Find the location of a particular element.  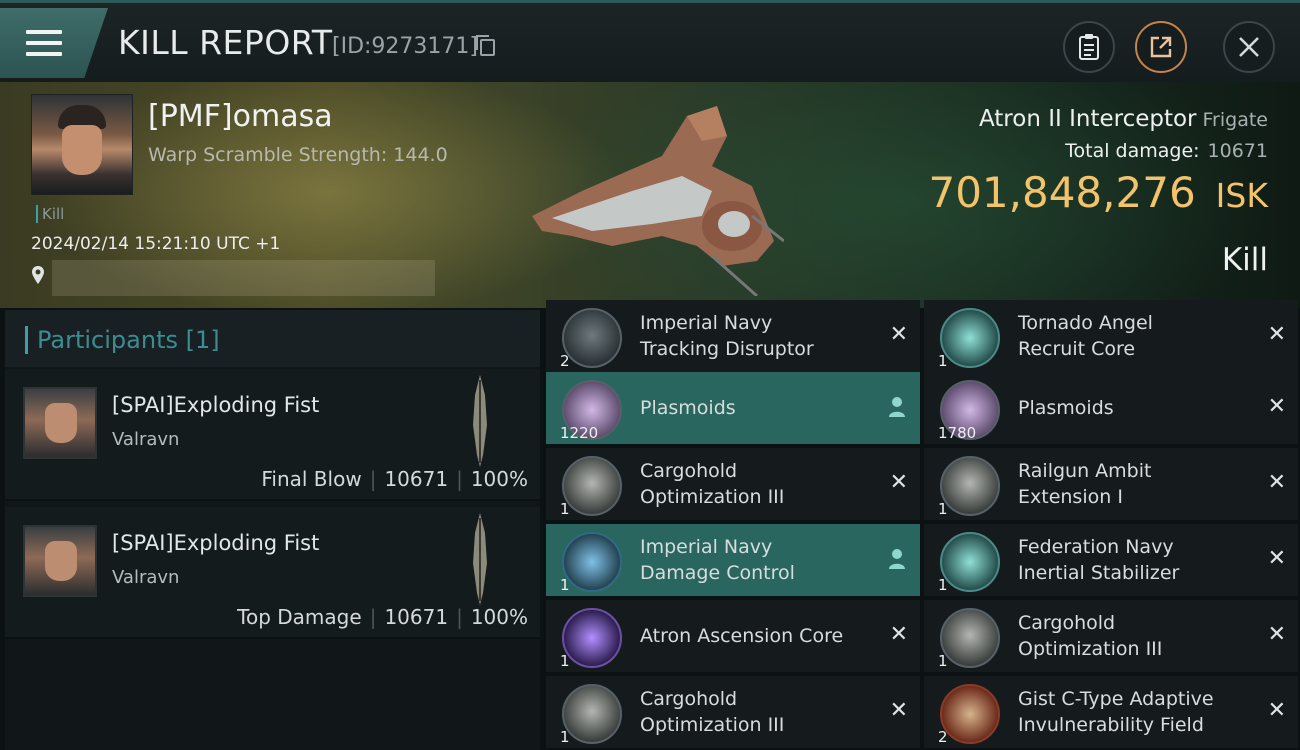

clipboard-button is located at coordinates (1089, 47).